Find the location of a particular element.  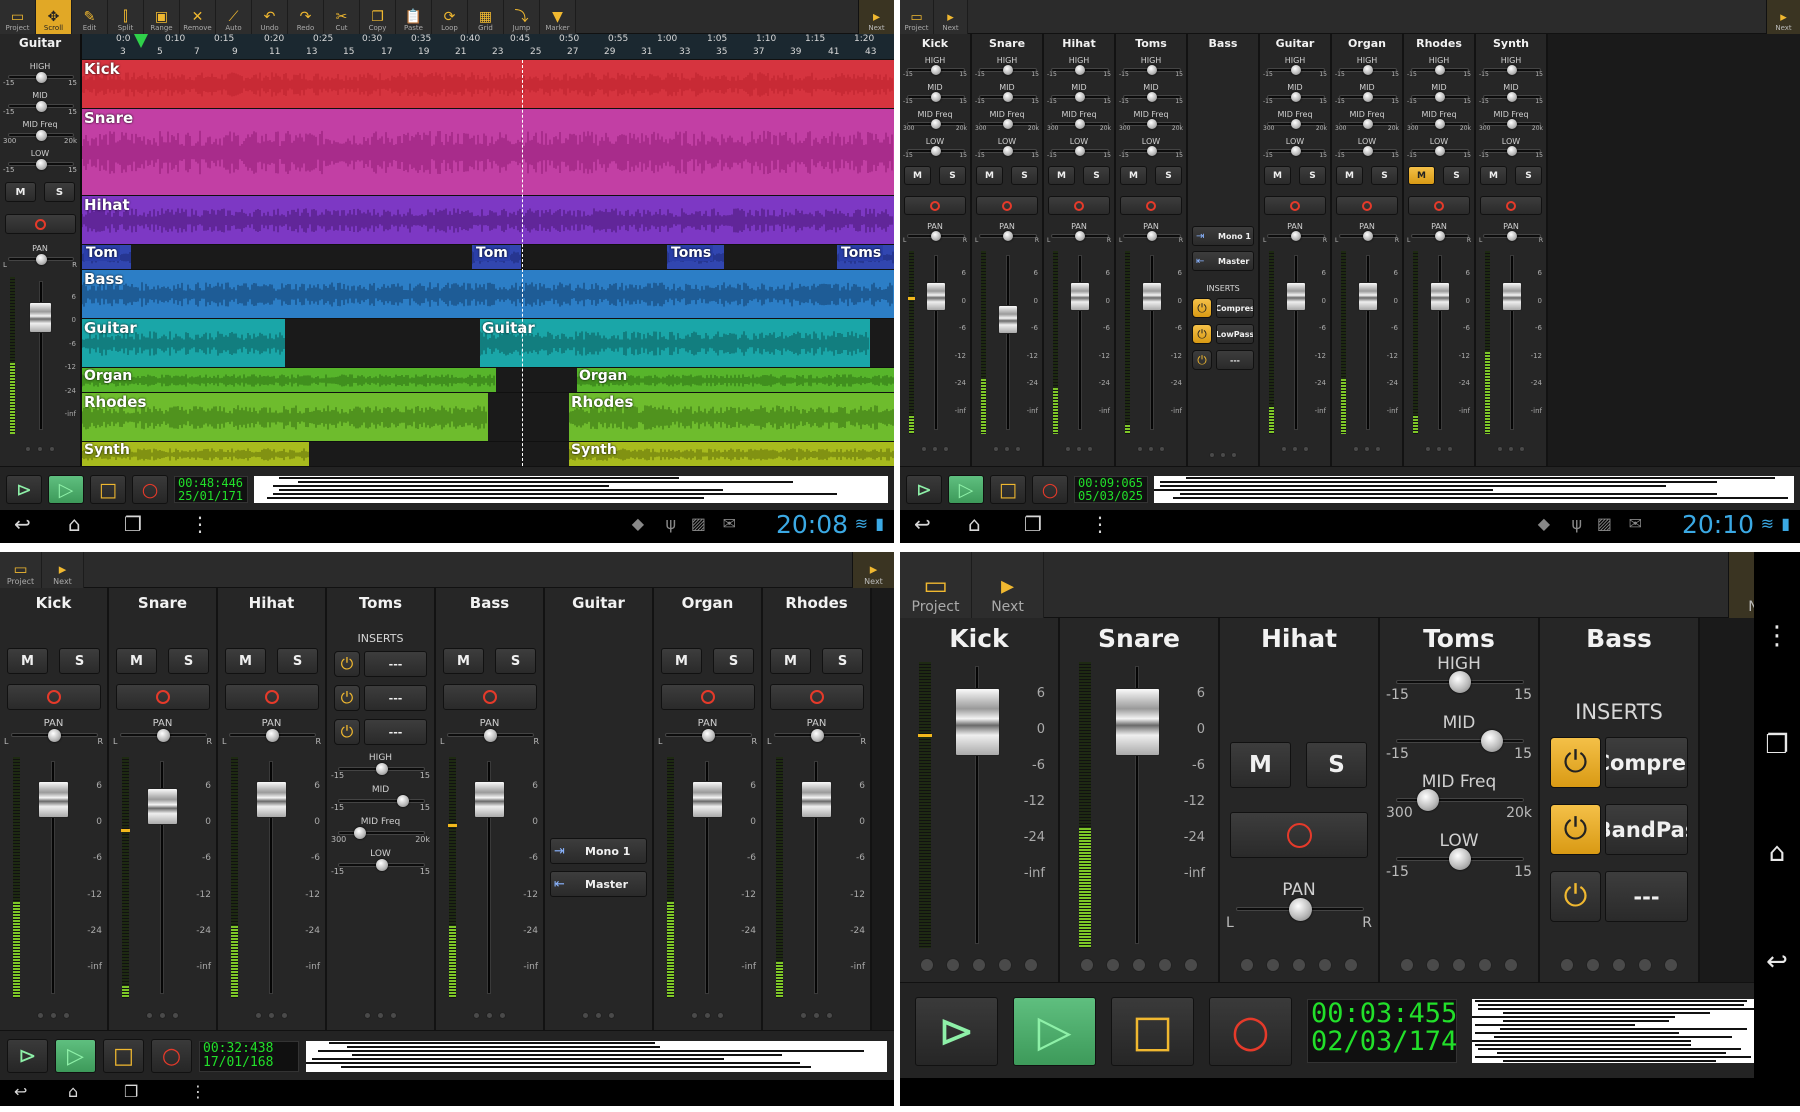

home-icon: ⌂ is located at coordinates (1777, 853).